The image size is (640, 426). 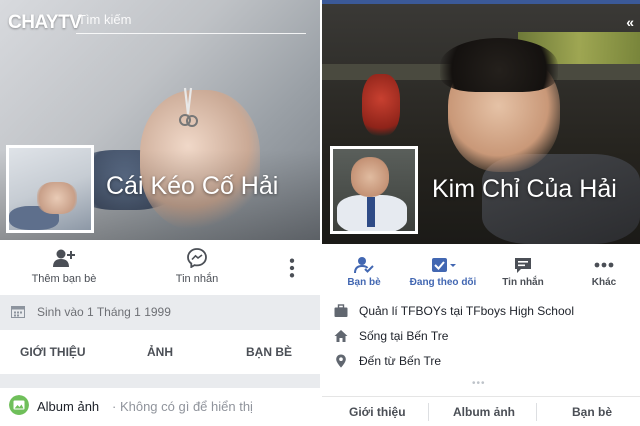 I want to click on cover-hair, so click(x=499, y=65).